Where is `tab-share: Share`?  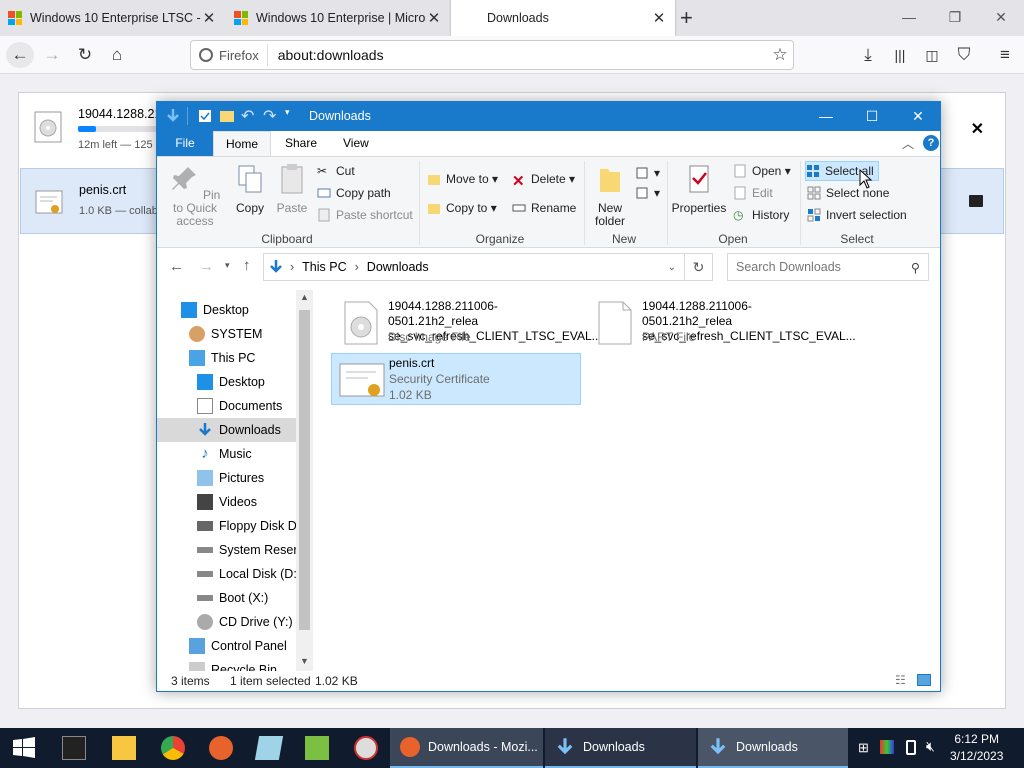
tab-share: Share is located at coordinates (301, 143).